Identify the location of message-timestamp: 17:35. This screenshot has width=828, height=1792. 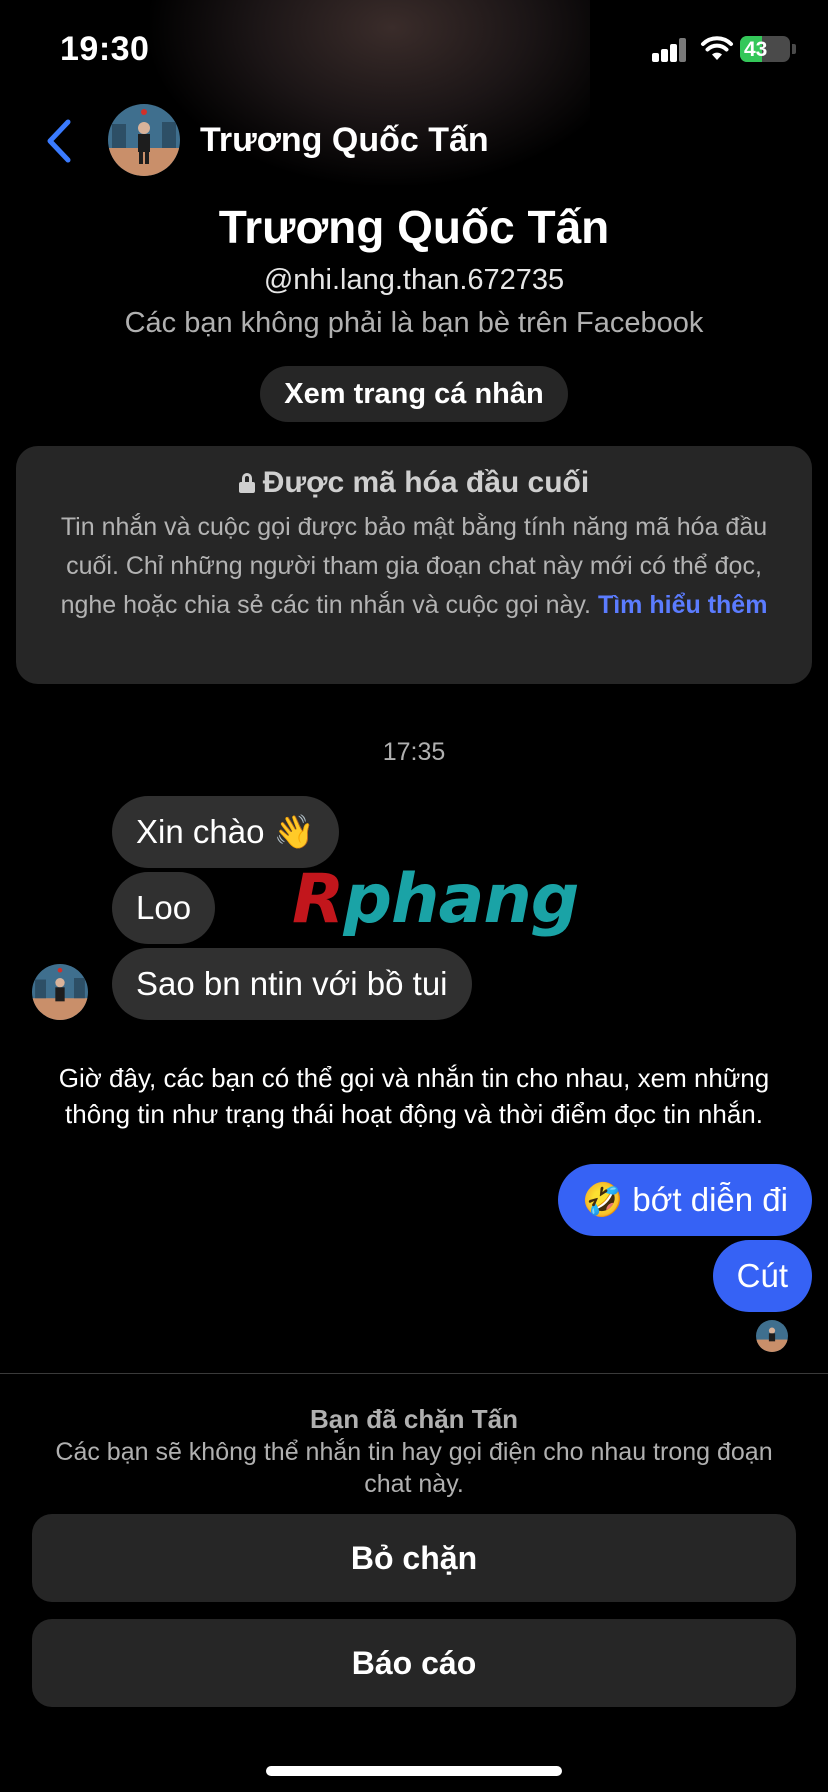
(414, 752).